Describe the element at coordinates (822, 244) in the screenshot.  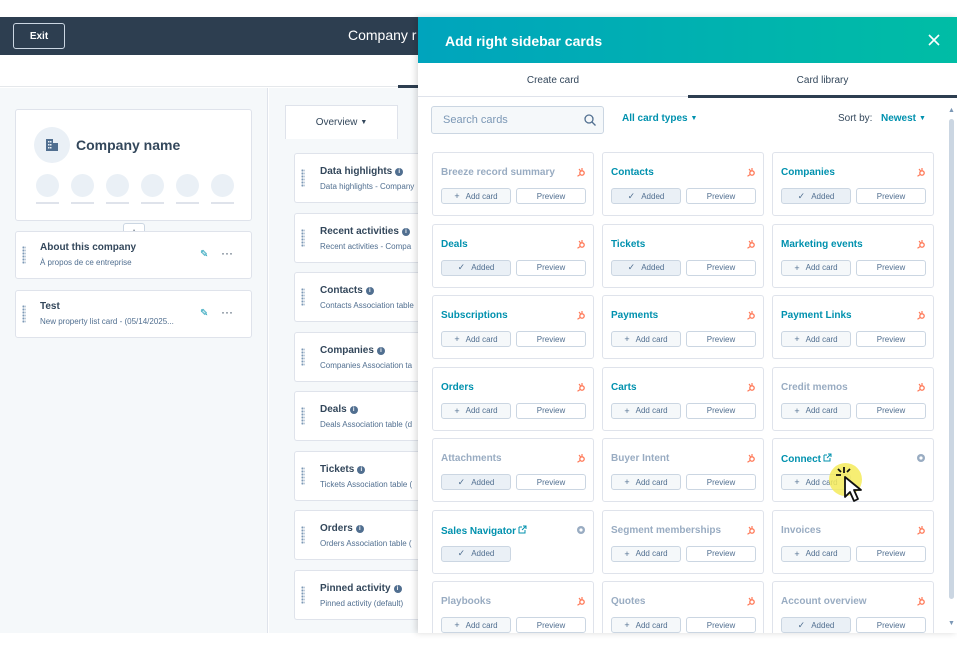
I see `library-card-name: Marketing events` at that location.